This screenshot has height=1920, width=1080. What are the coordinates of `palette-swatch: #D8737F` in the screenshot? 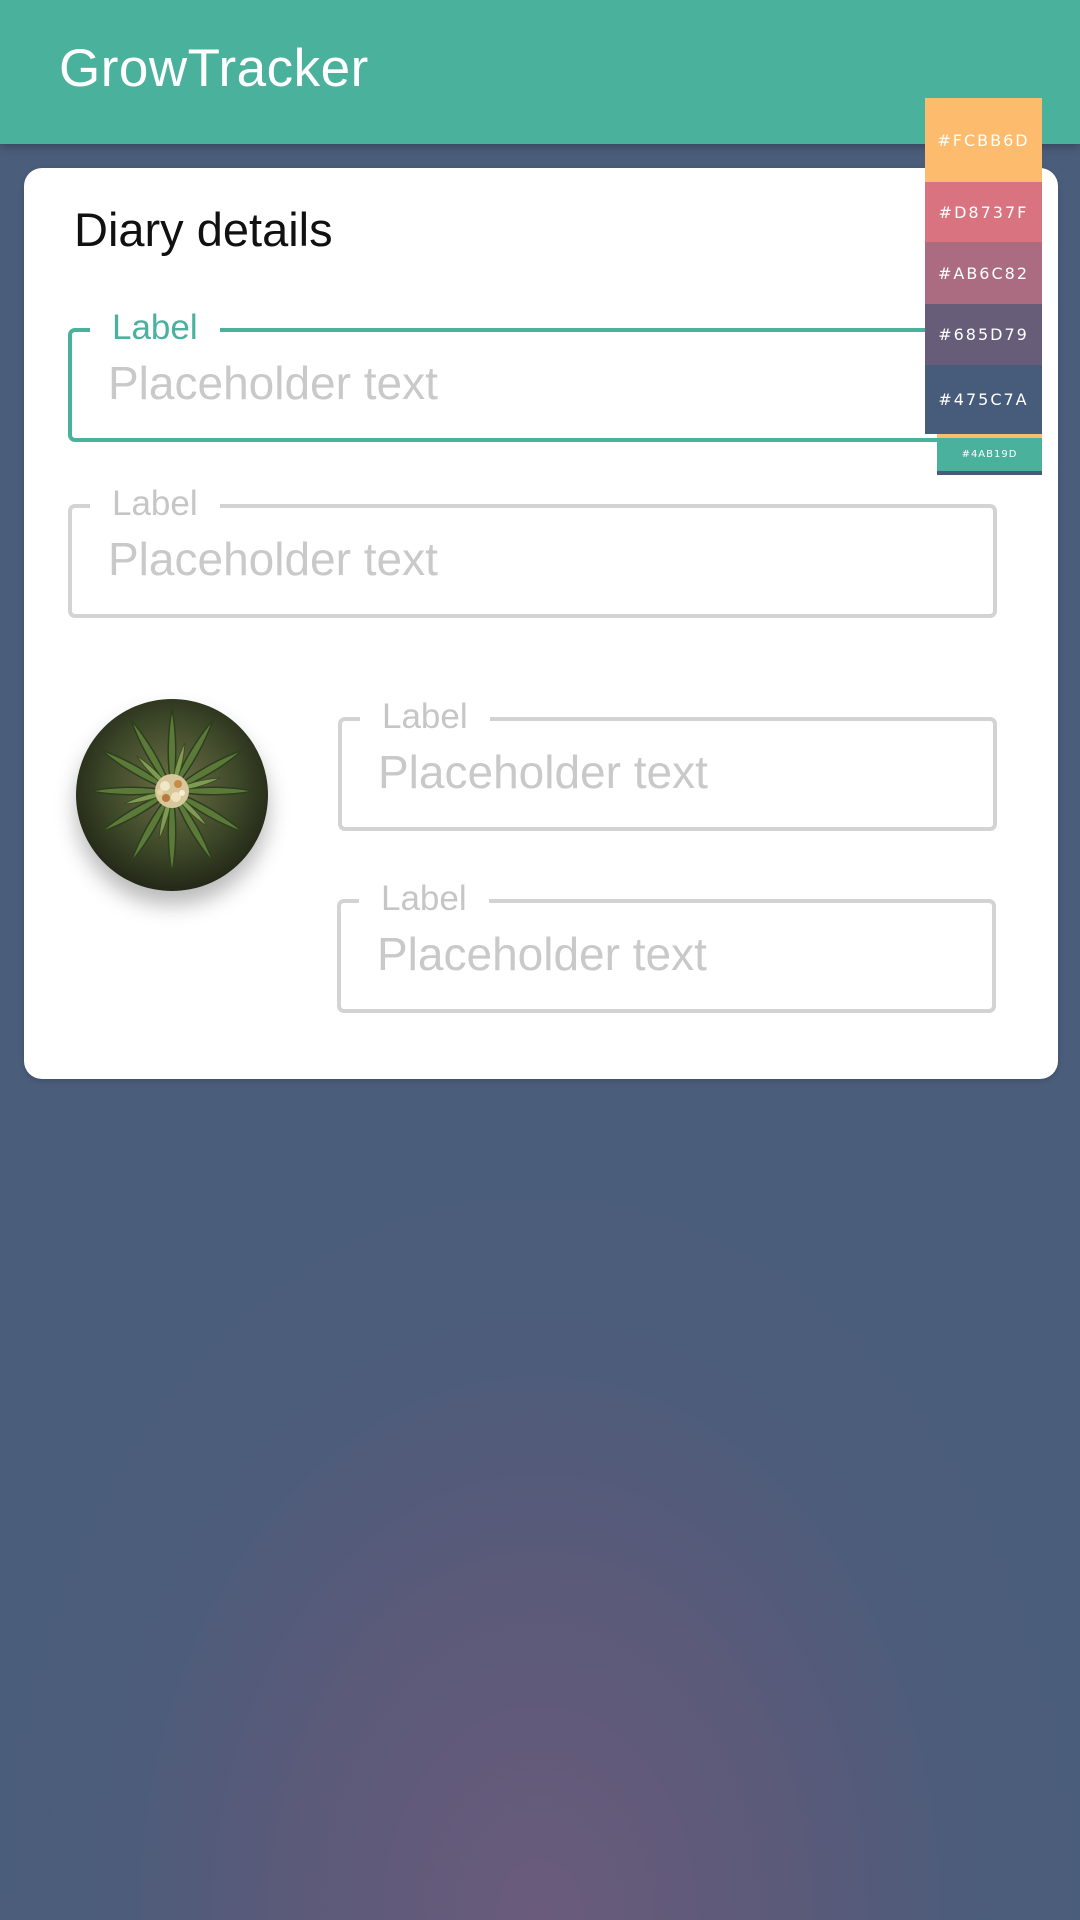 It's located at (983, 212).